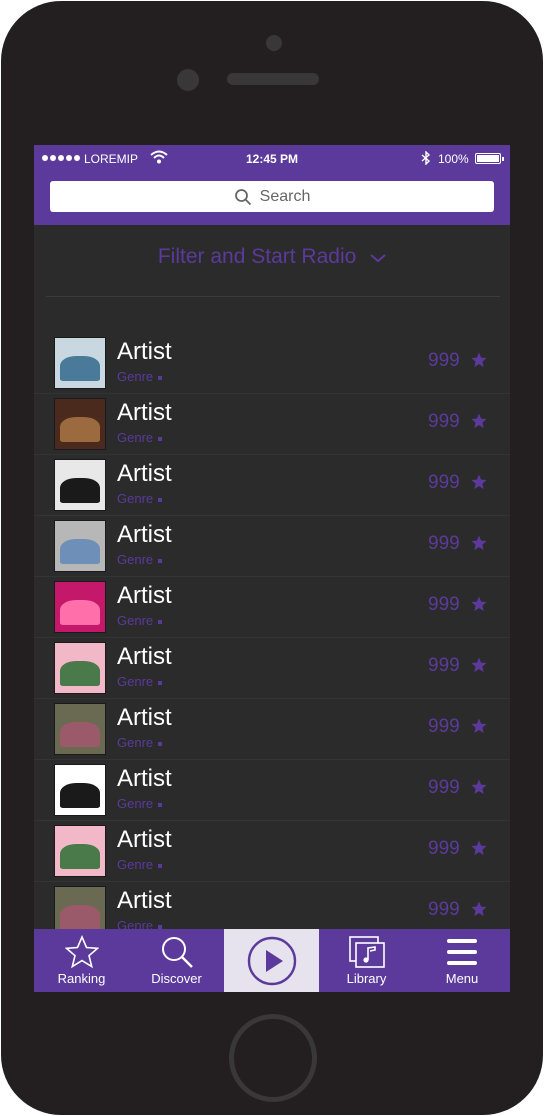 The image size is (544, 1116). I want to click on tab-discover-label: Discover, so click(176, 978).